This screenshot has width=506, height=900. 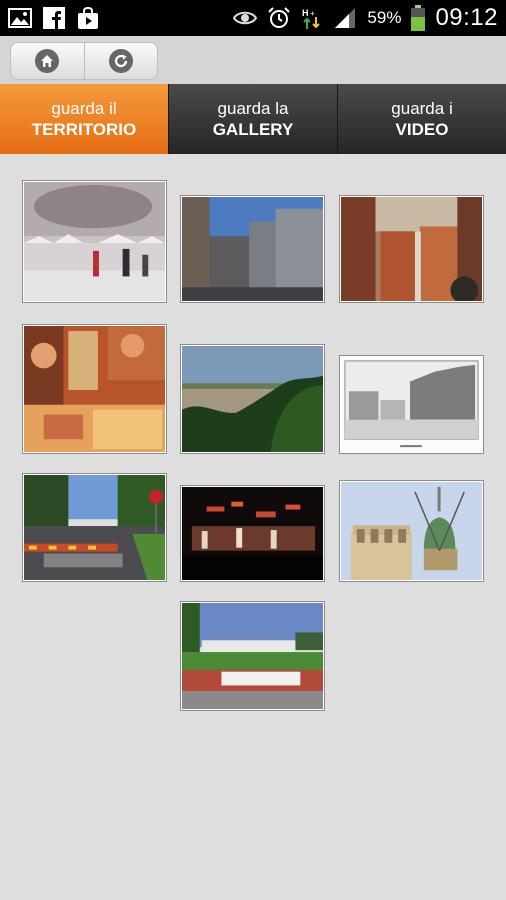 I want to click on svg-text: H, so click(x=305, y=13).